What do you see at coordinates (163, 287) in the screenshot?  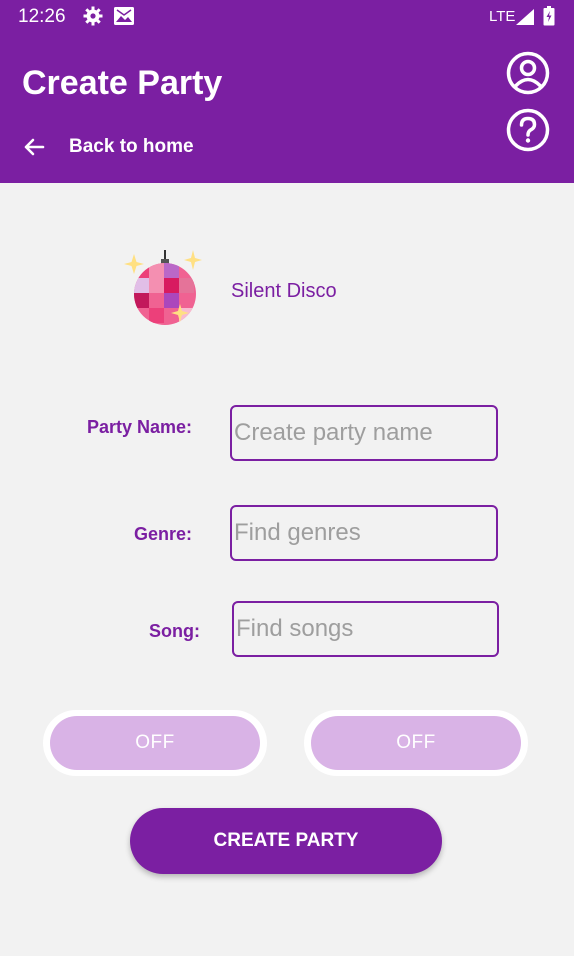 I see `disco-ball-icon` at bounding box center [163, 287].